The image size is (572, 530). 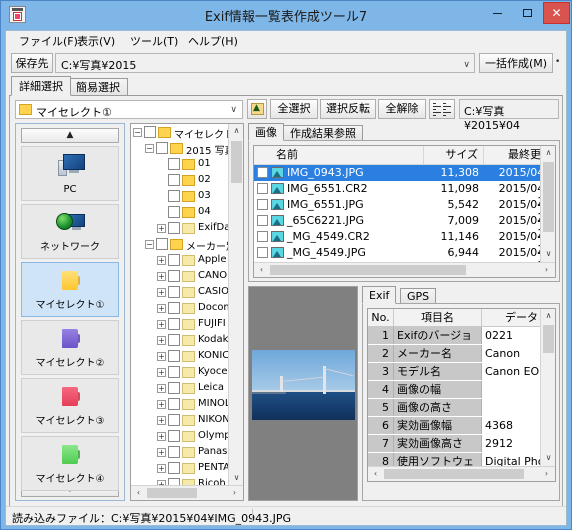 I want to click on tree-hscroll-thumb, so click(x=172, y=493).